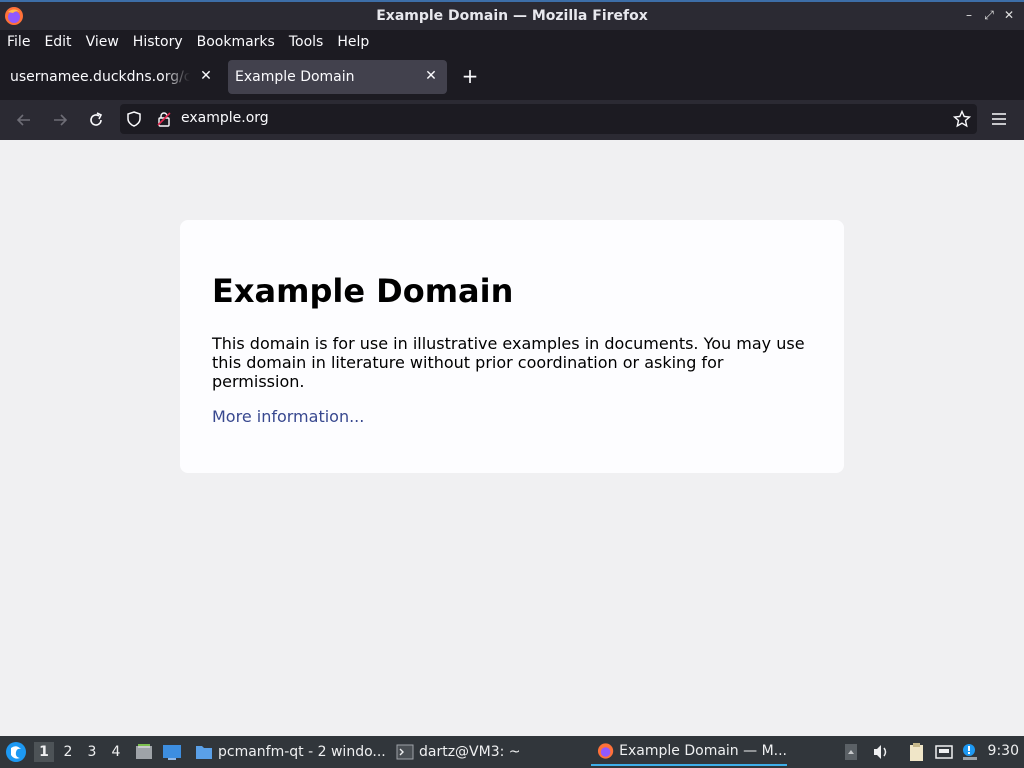 Image resolution: width=1024 pixels, height=768 pixels. I want to click on tab-example-domain: Example Domain ✕, so click(337, 77).